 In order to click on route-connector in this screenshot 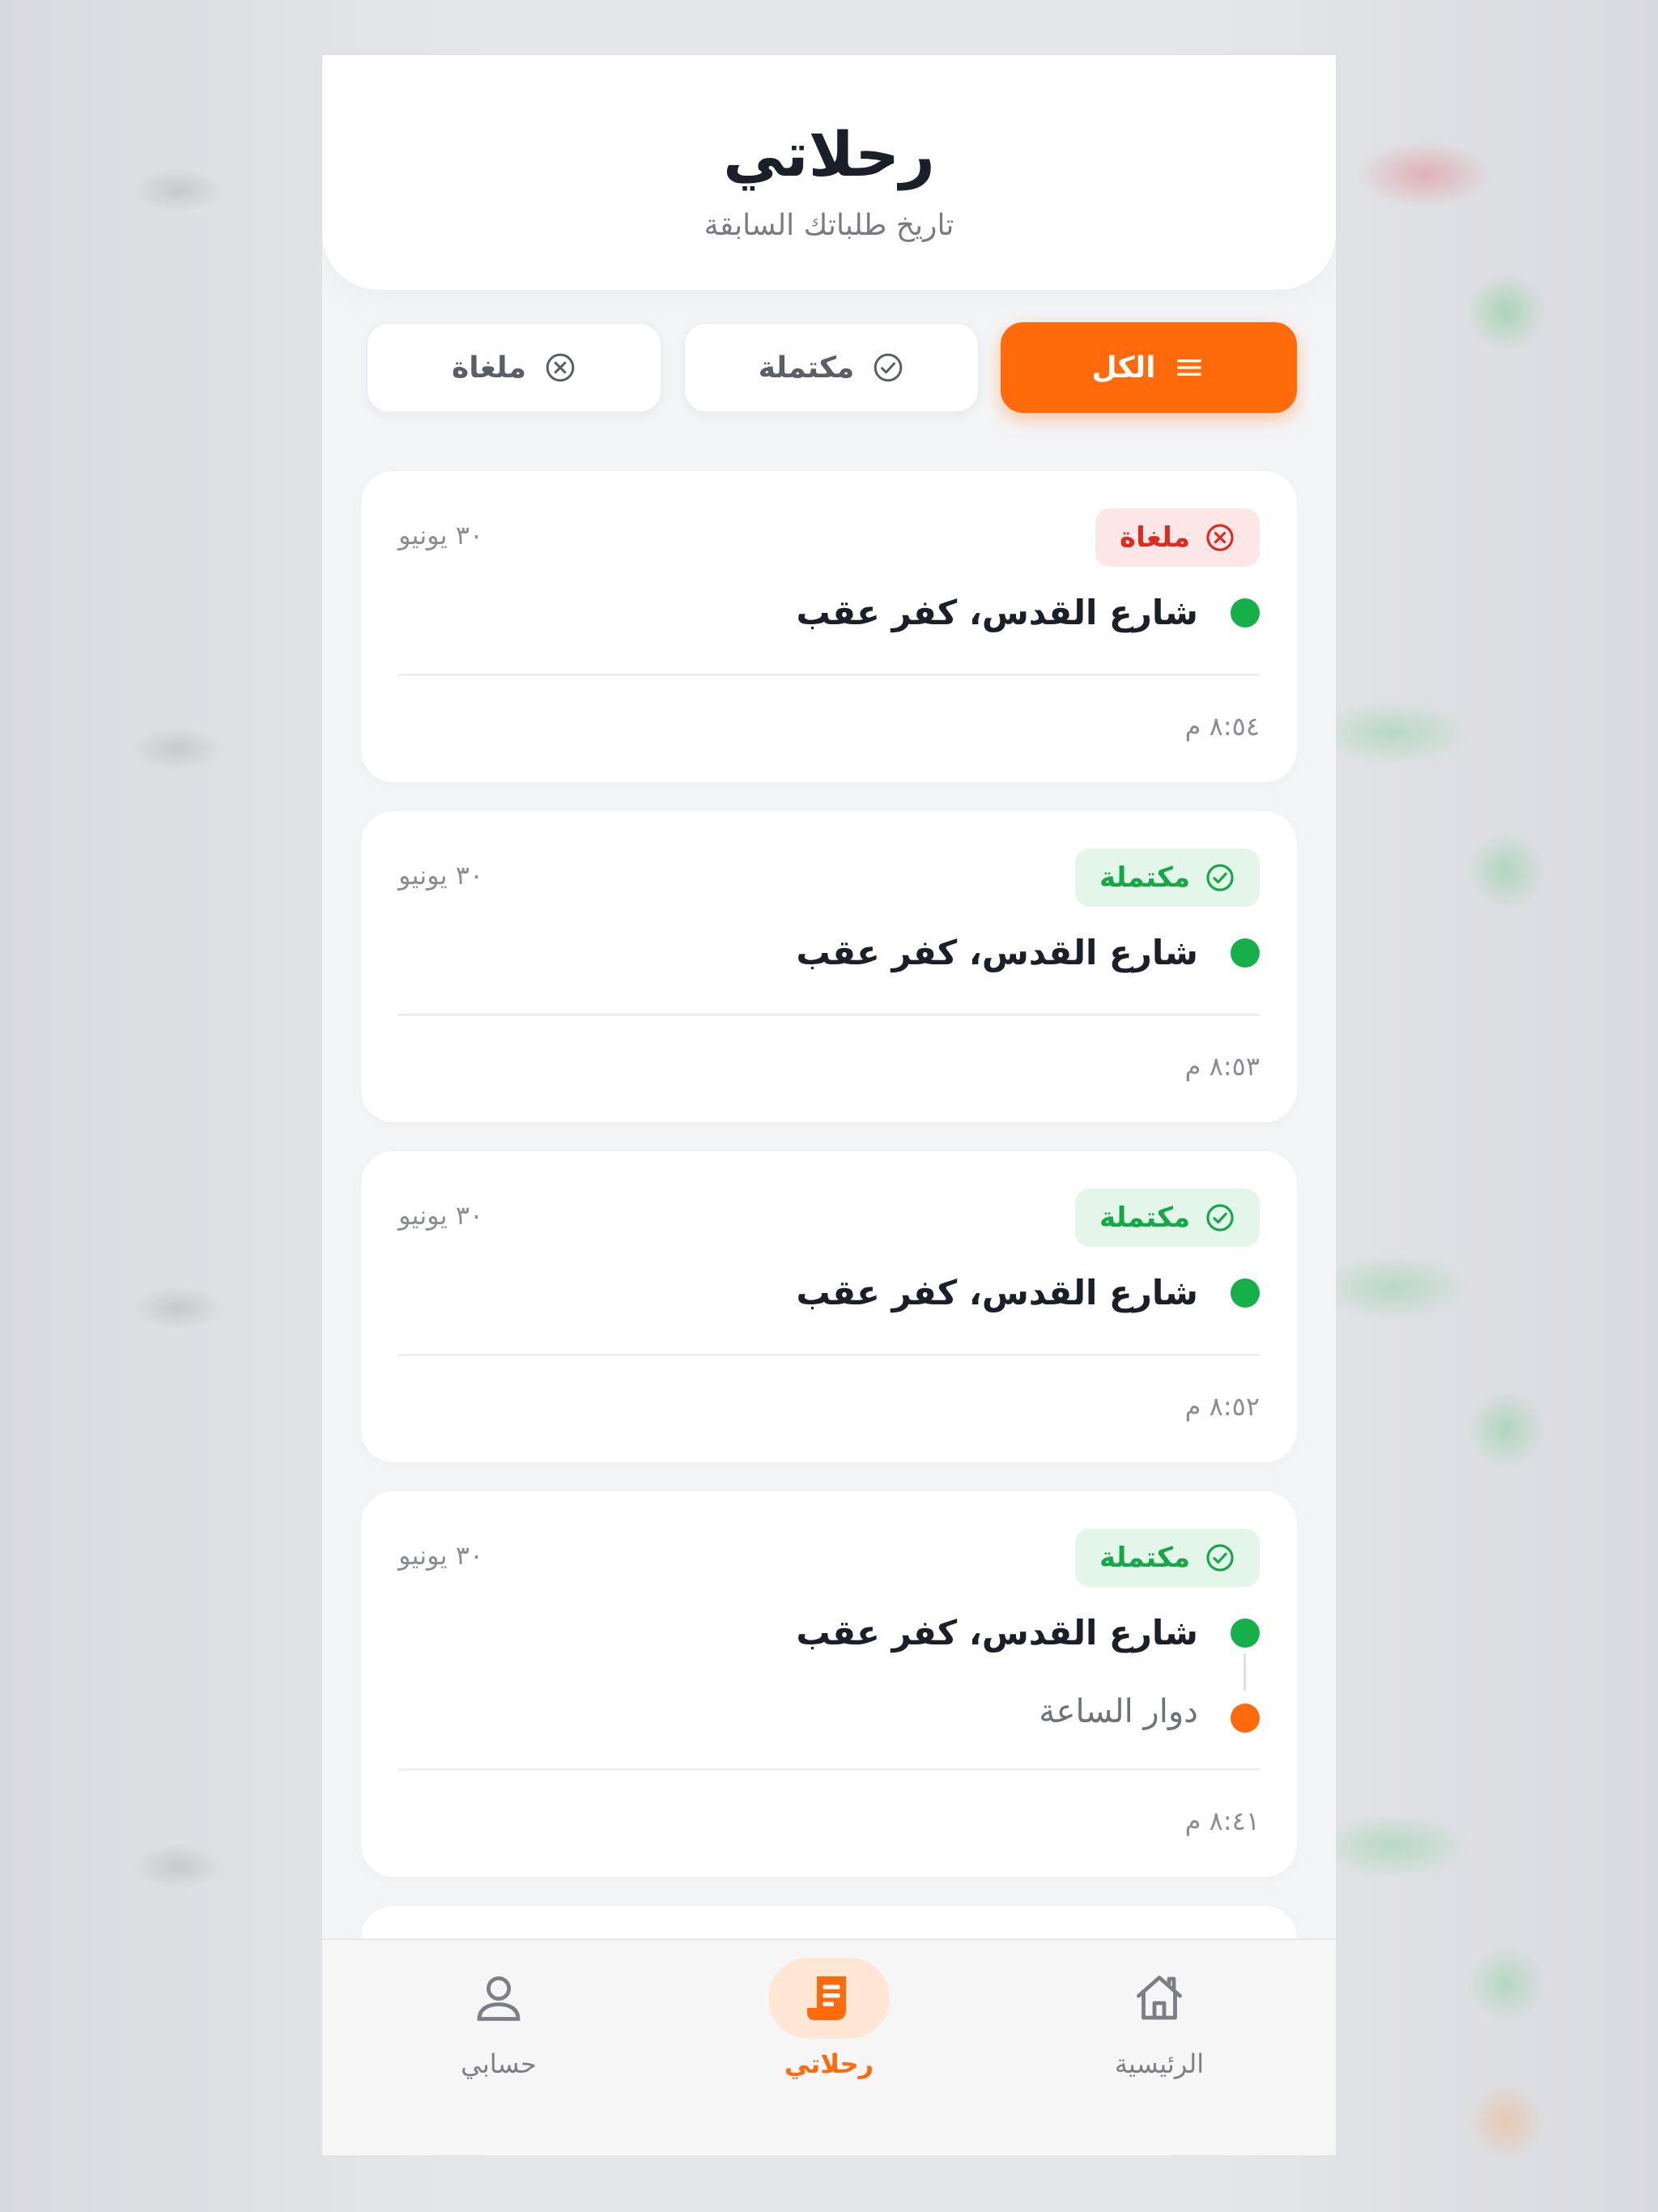, I will do `click(1245, 1672)`.